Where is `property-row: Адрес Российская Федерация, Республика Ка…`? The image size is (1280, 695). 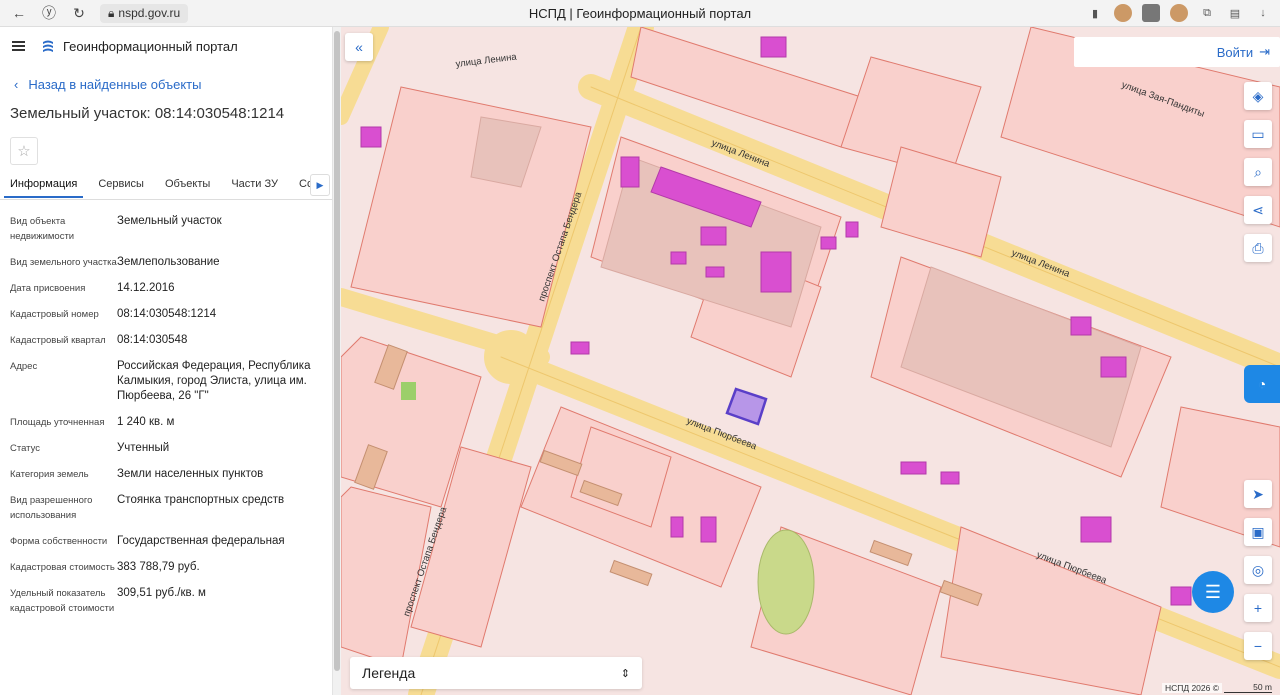
property-row: Адрес Российская Федерация, Республика Ка… is located at coordinates (166, 381).